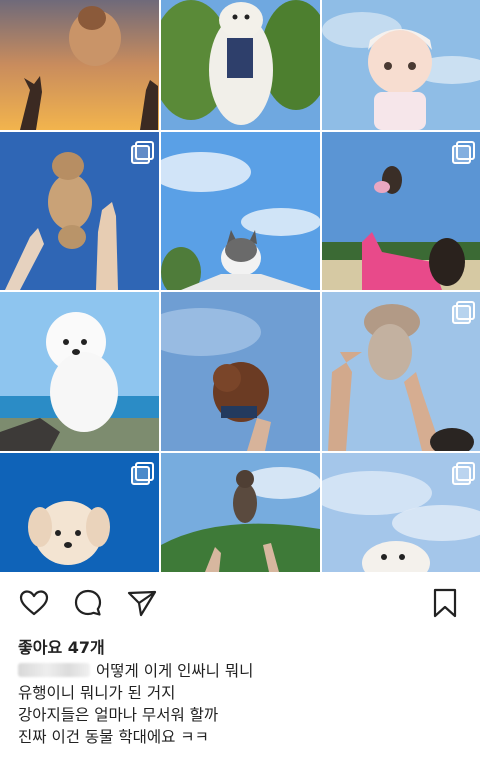 The width and height of the screenshot is (480, 757). I want to click on post-action-bar, so click(240, 603).